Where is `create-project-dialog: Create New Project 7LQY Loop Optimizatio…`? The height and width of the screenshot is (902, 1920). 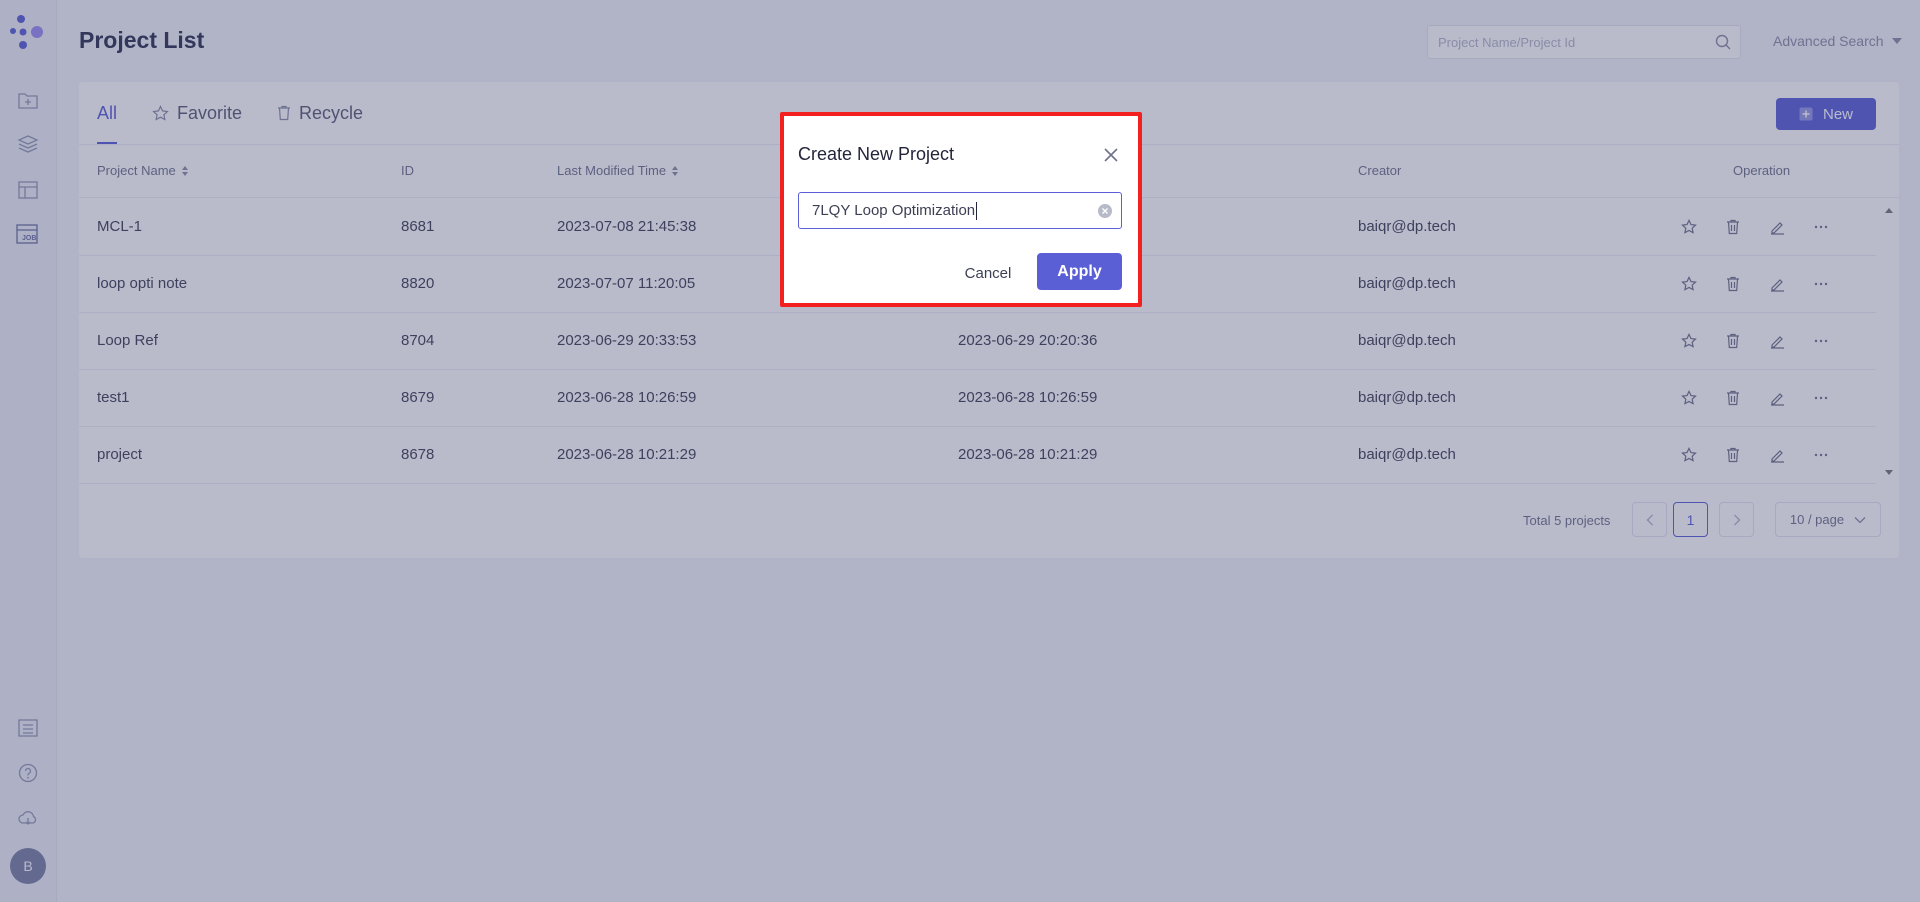 create-project-dialog: Create New Project 7LQY Loop Optimizatio… is located at coordinates (961, 209).